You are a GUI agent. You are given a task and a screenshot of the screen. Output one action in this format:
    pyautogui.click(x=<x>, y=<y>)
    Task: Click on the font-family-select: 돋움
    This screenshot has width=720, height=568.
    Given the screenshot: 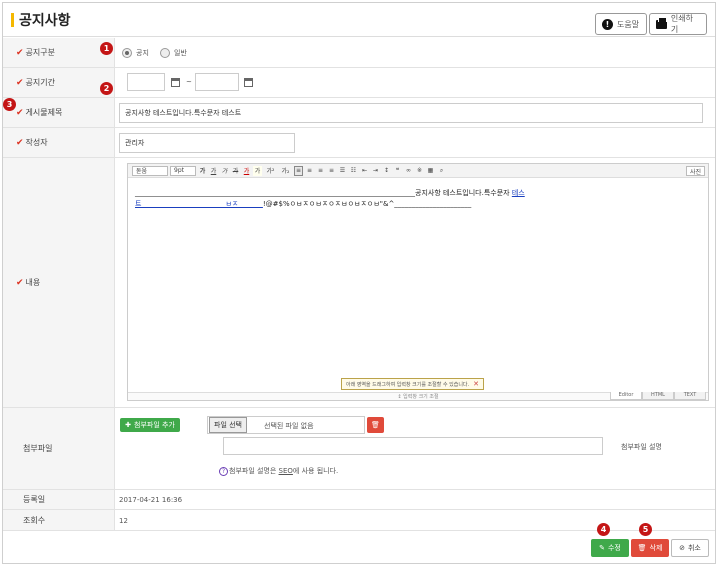 What is the action you would take?
    pyautogui.click(x=150, y=170)
    